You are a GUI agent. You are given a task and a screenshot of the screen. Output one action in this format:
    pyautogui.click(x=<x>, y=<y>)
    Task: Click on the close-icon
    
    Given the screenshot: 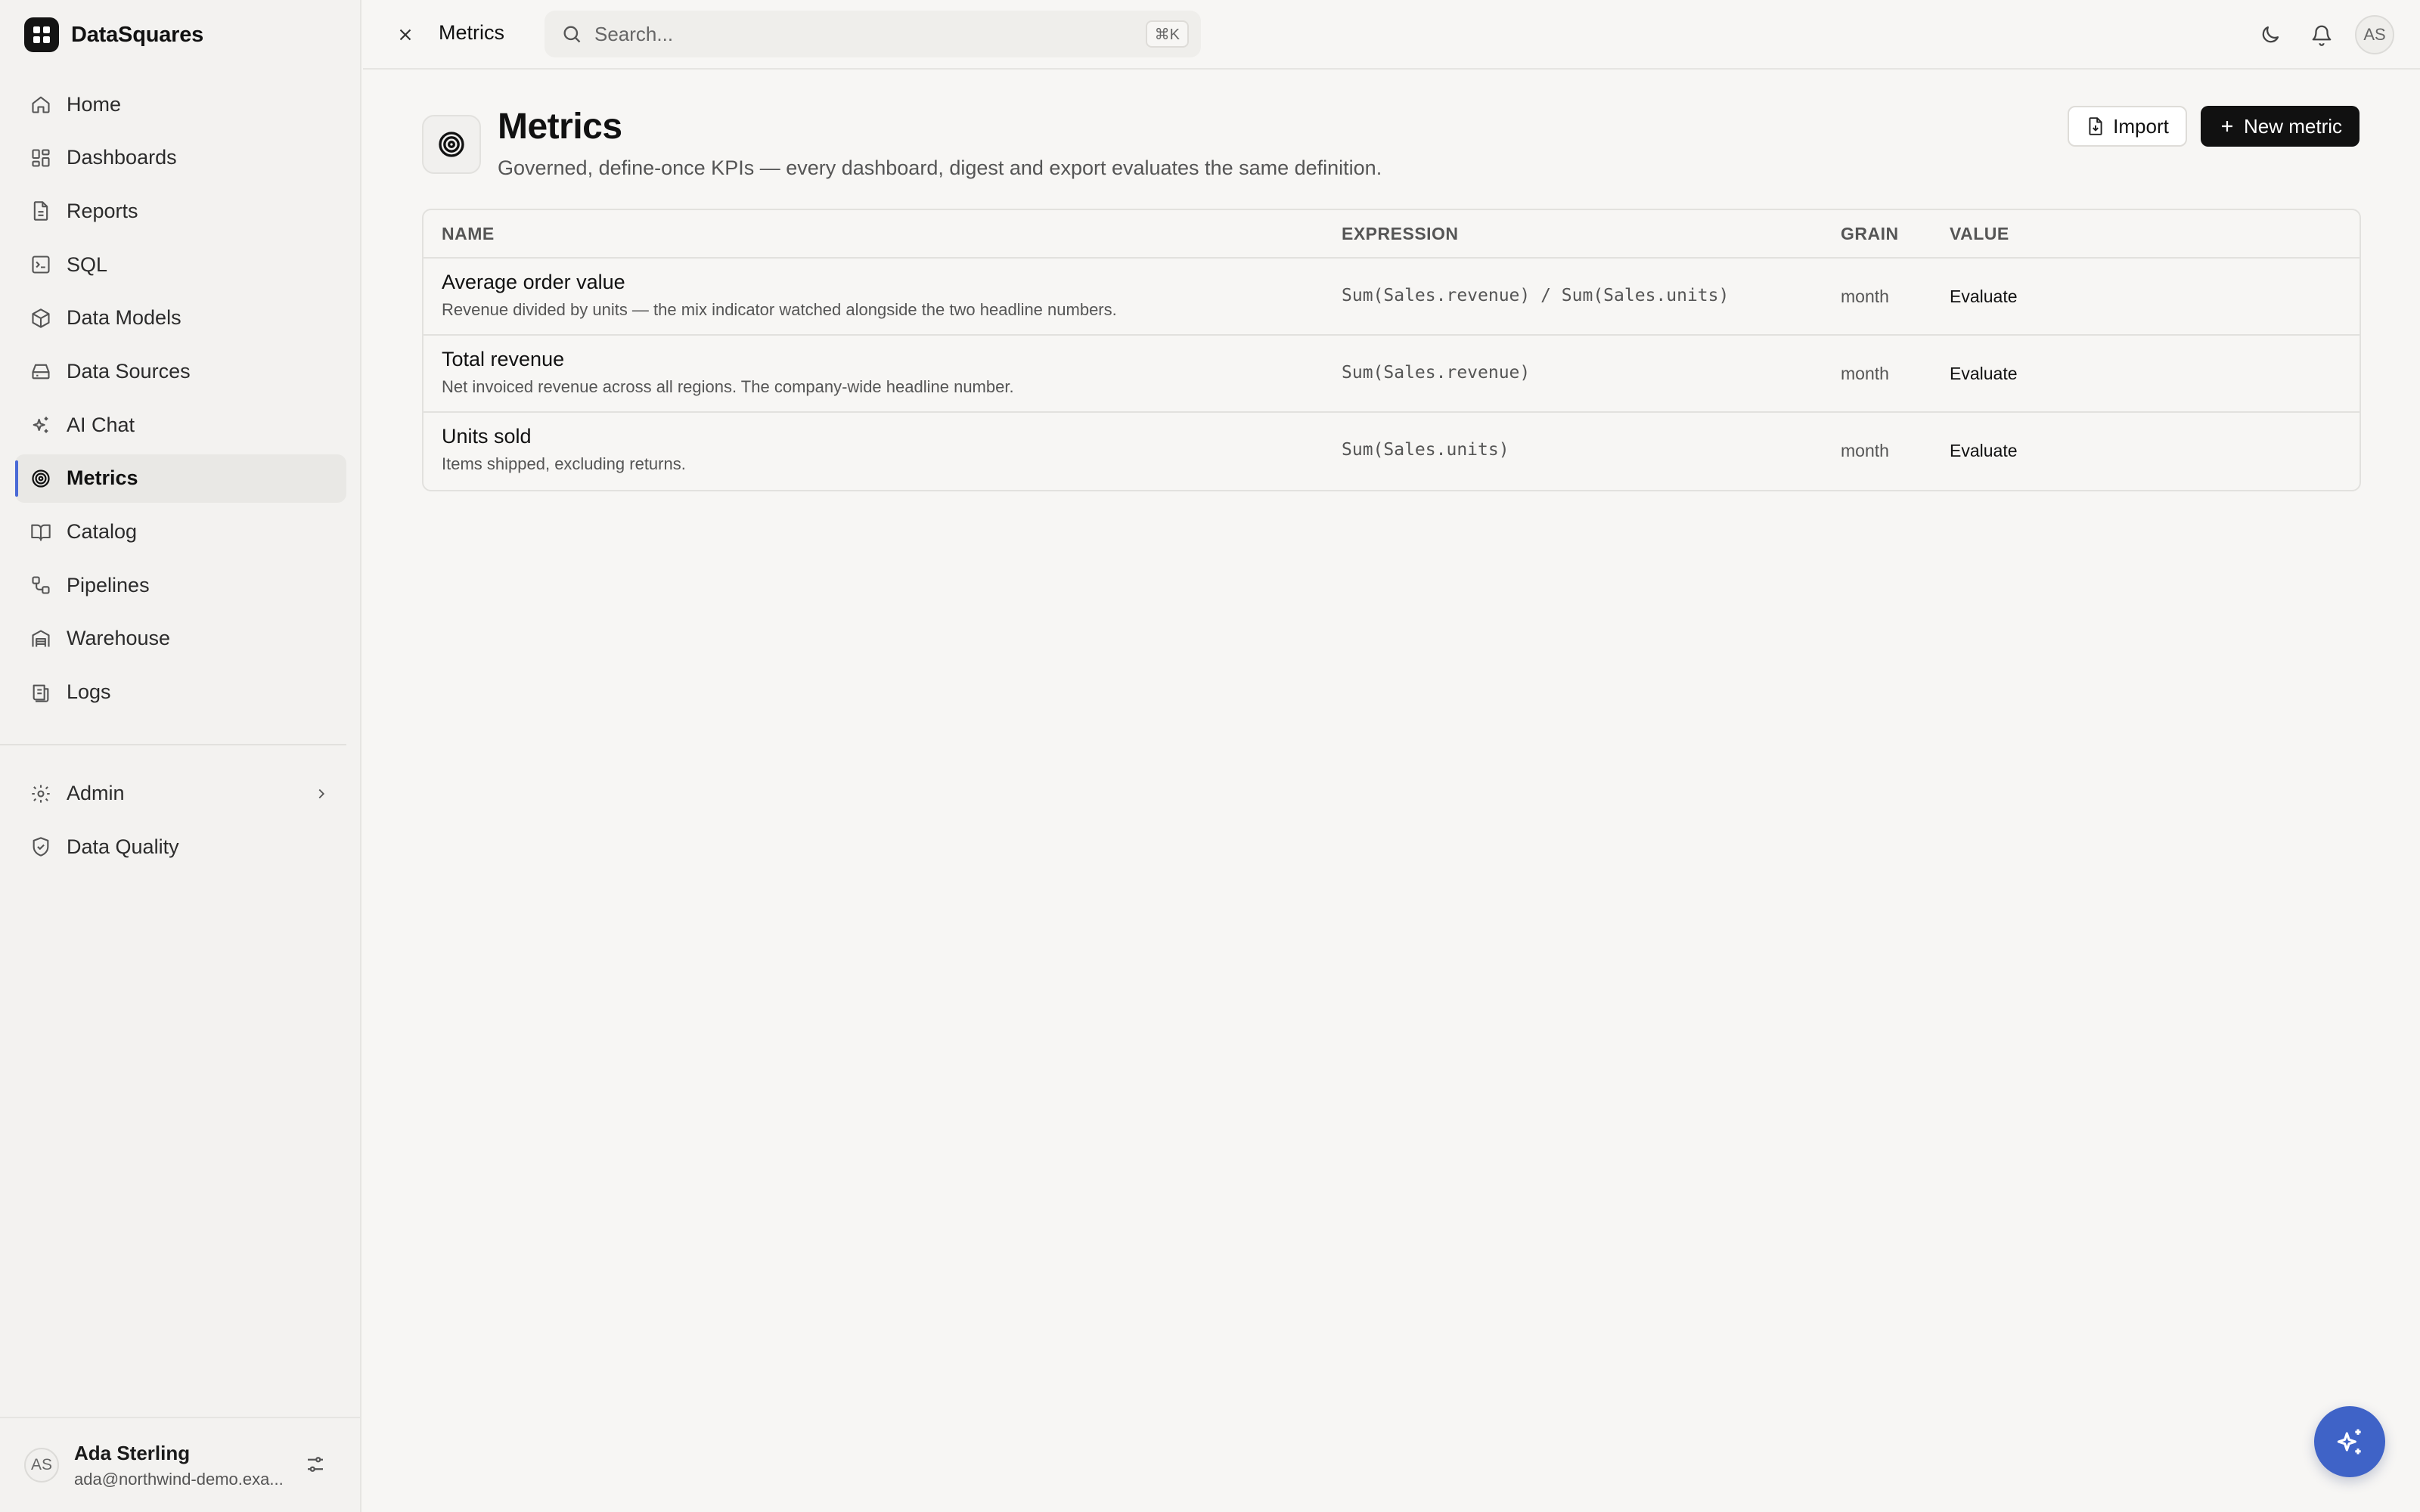 What is the action you would take?
    pyautogui.click(x=405, y=34)
    